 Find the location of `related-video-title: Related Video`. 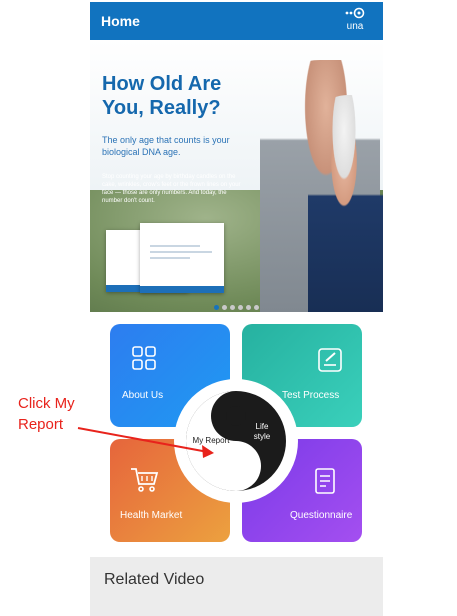

related-video-title: Related Video is located at coordinates (154, 579).